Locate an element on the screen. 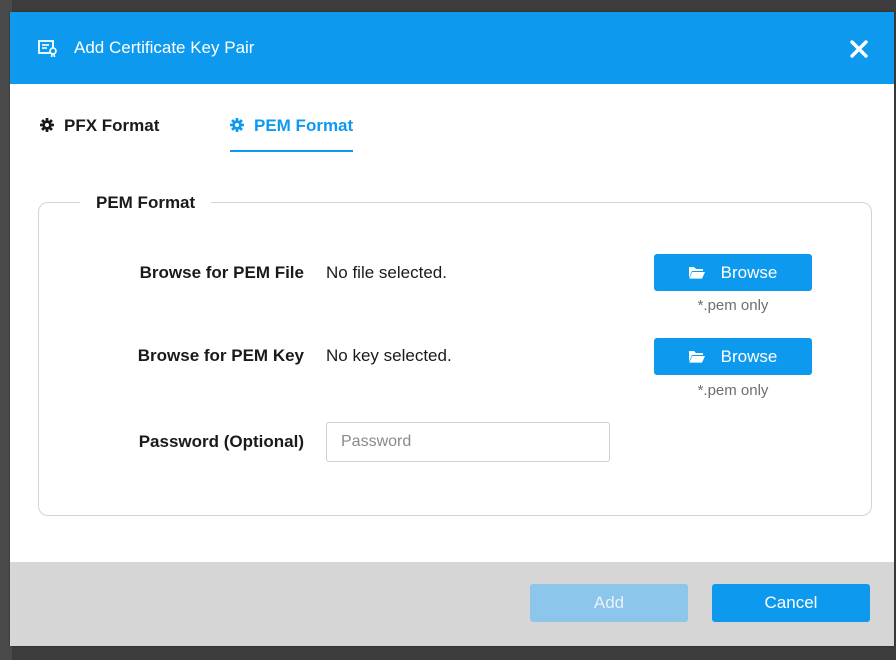  tab-pfx-label: PFX Format is located at coordinates (112, 125).